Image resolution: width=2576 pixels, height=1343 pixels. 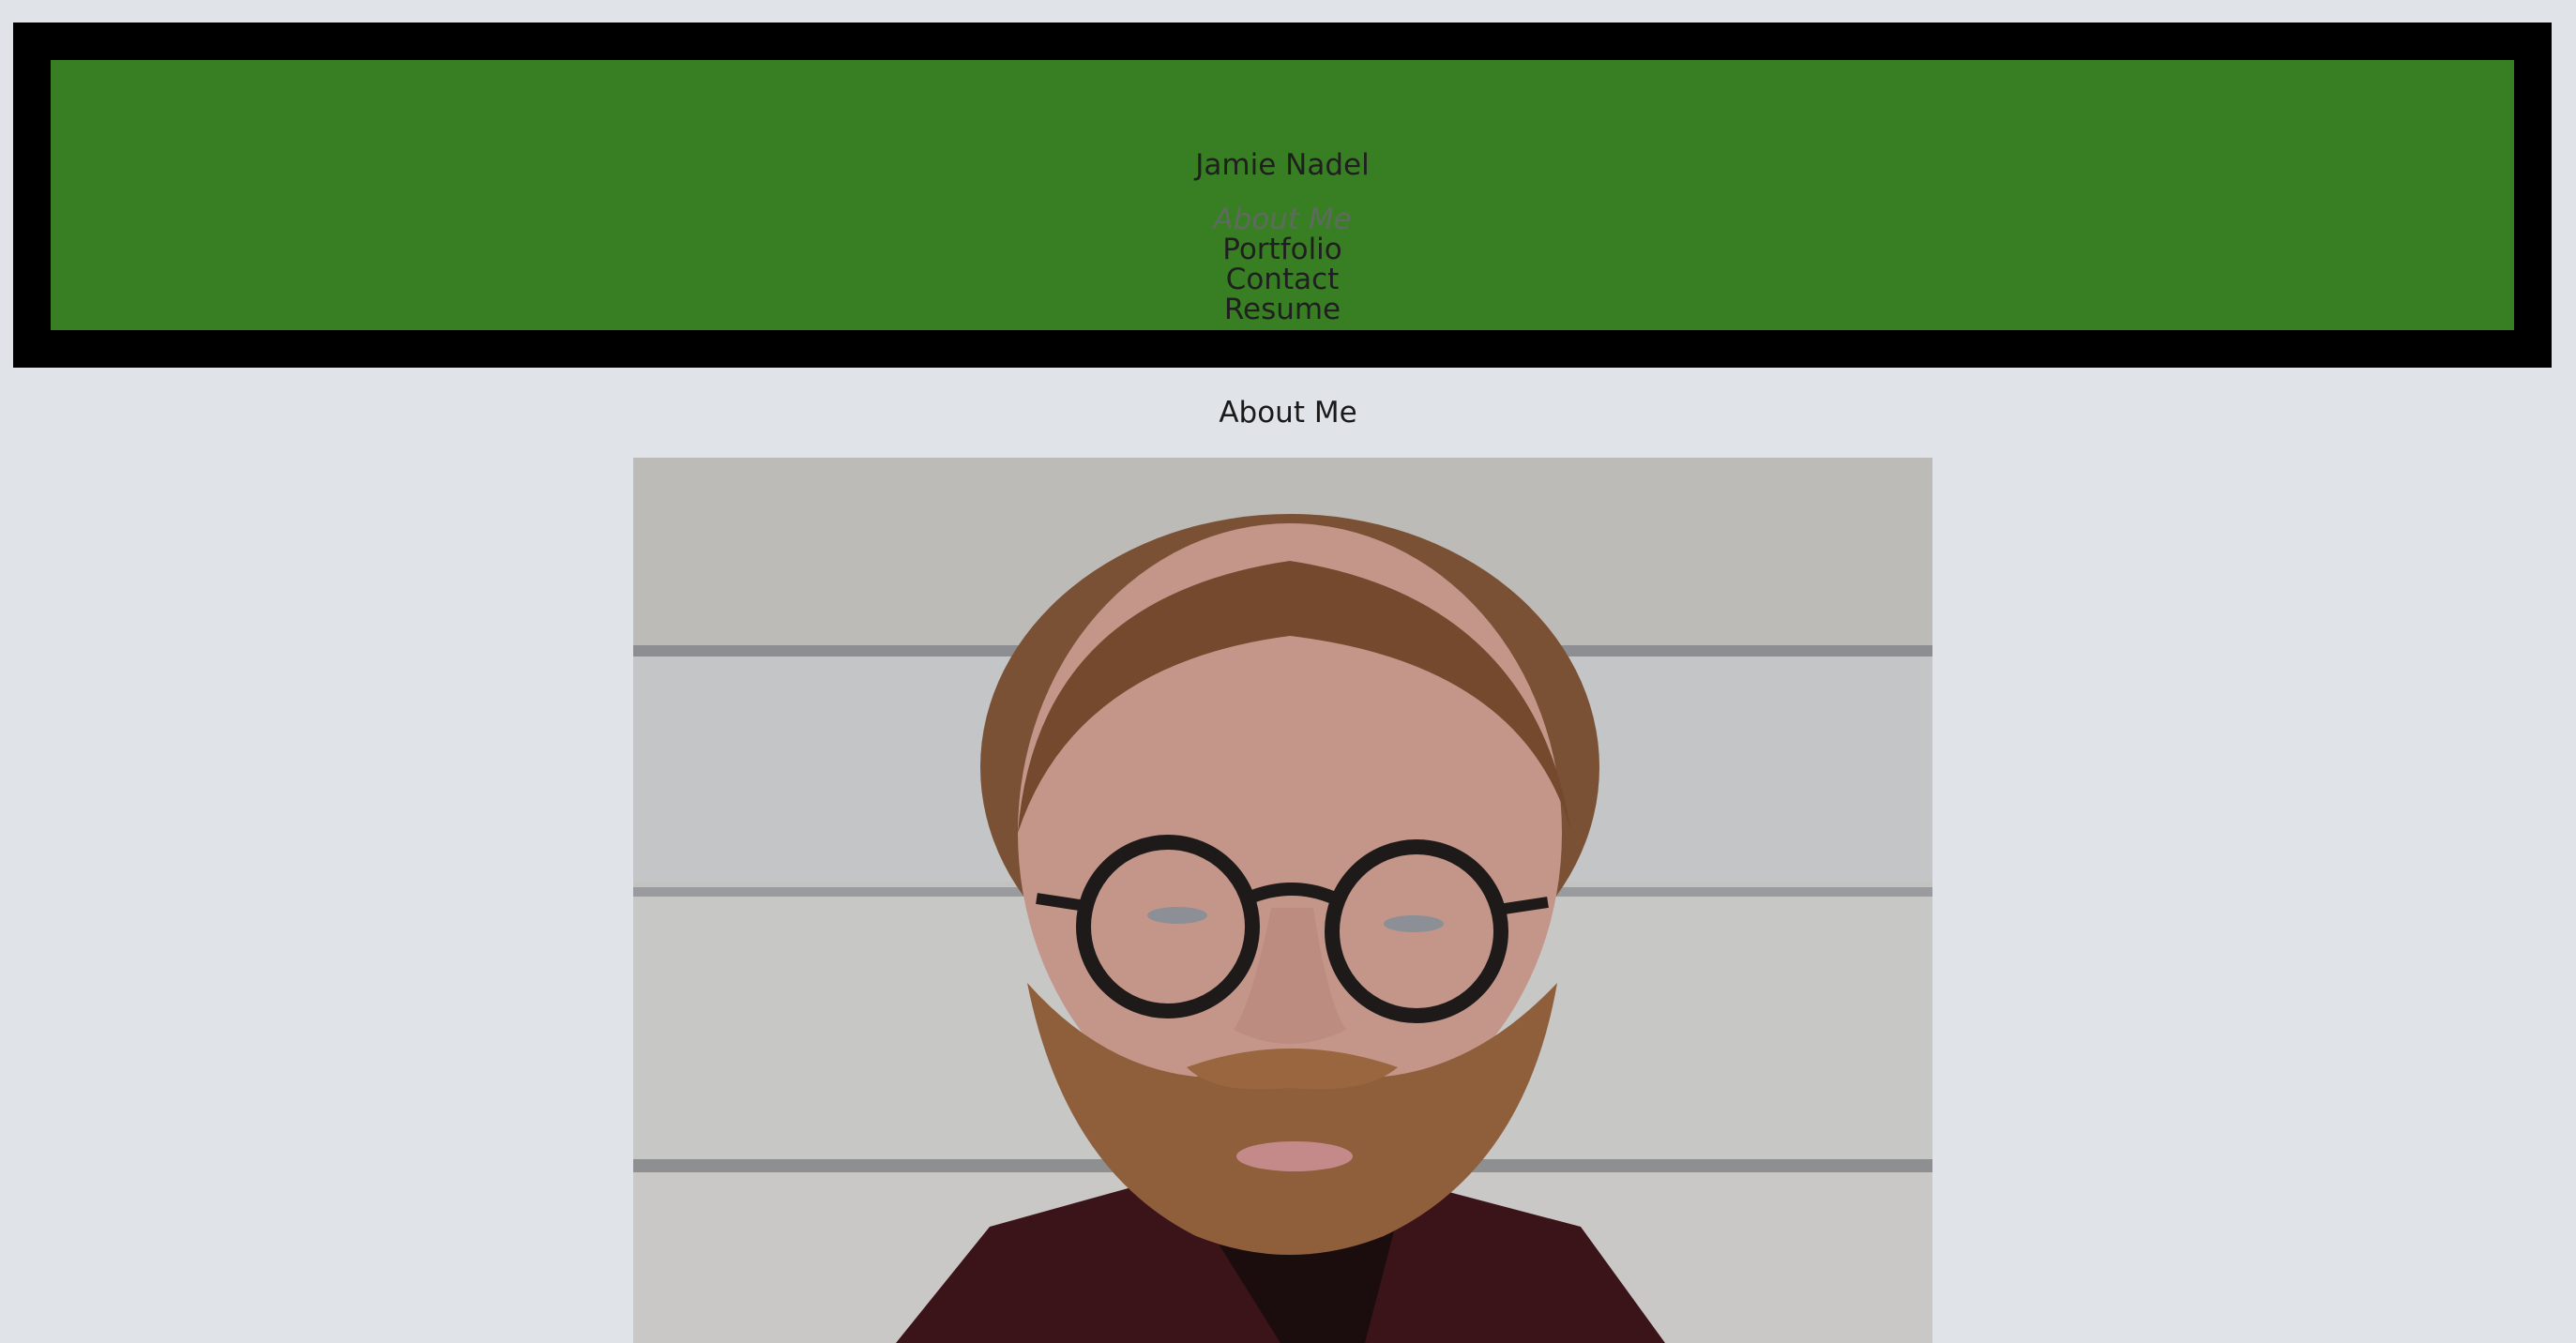 I want to click on section-title: About Me, so click(x=1288, y=413).